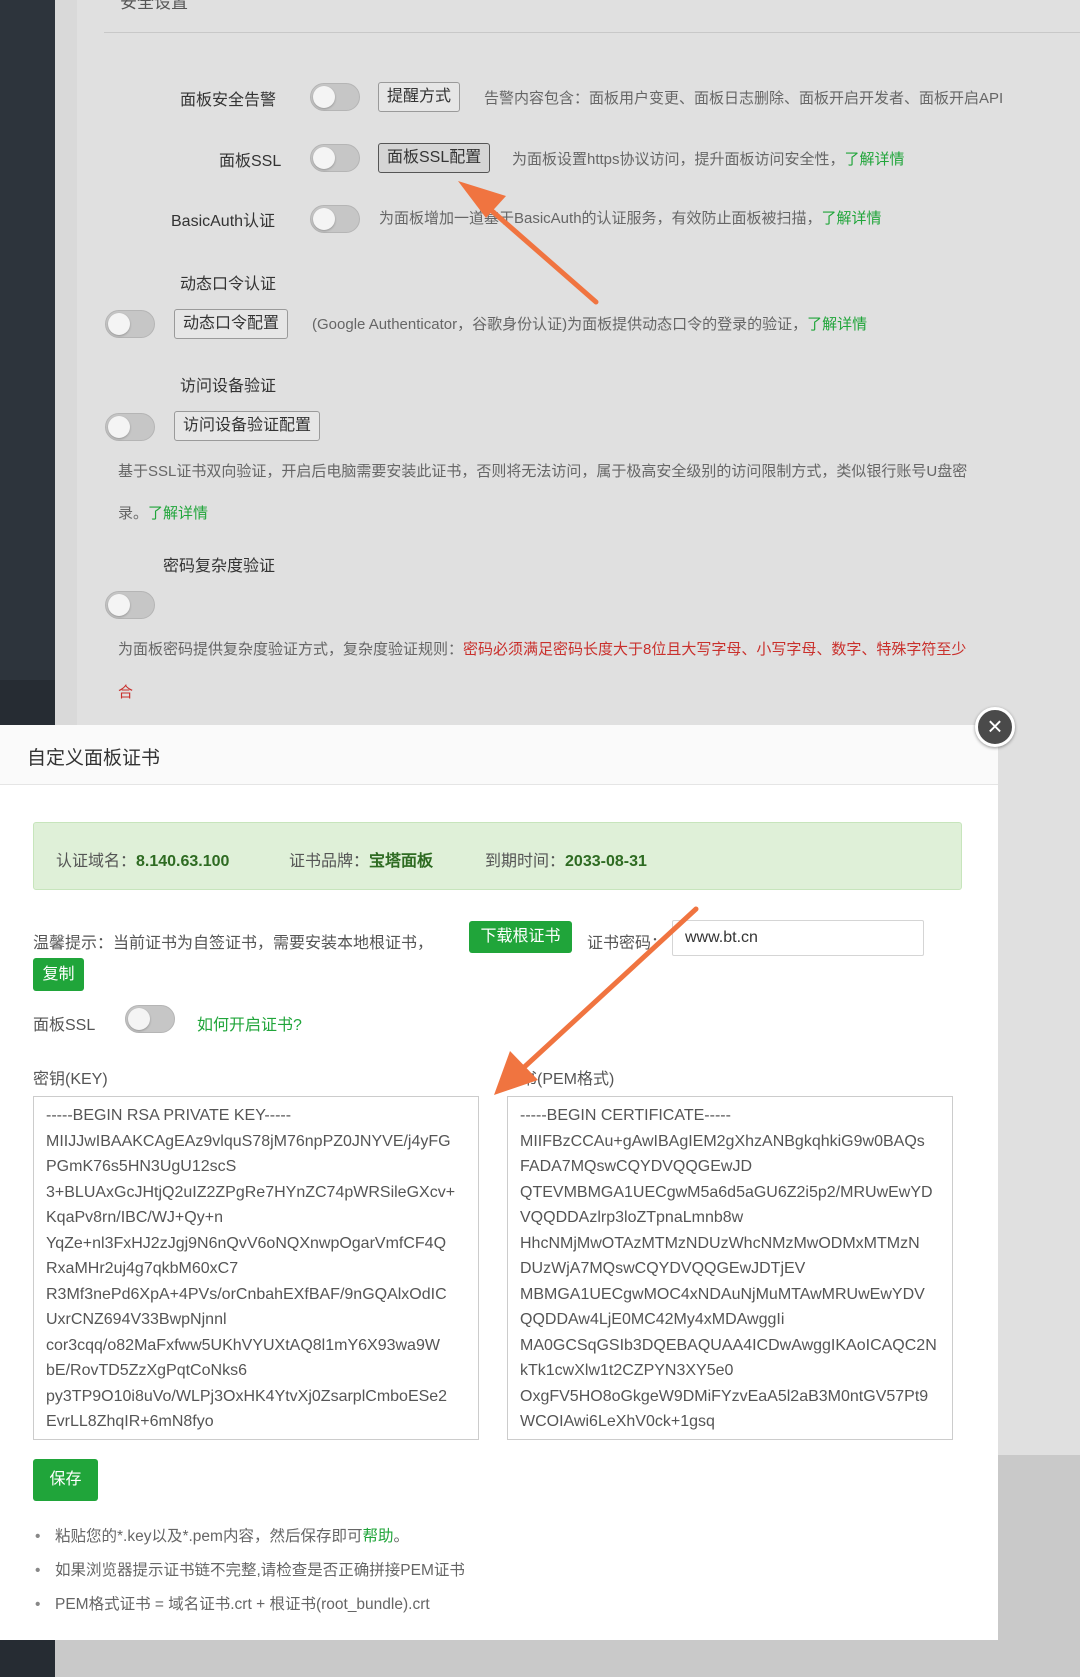 The width and height of the screenshot is (1080, 1677). I want to click on totp-label: 动态口令认证, so click(228, 284).